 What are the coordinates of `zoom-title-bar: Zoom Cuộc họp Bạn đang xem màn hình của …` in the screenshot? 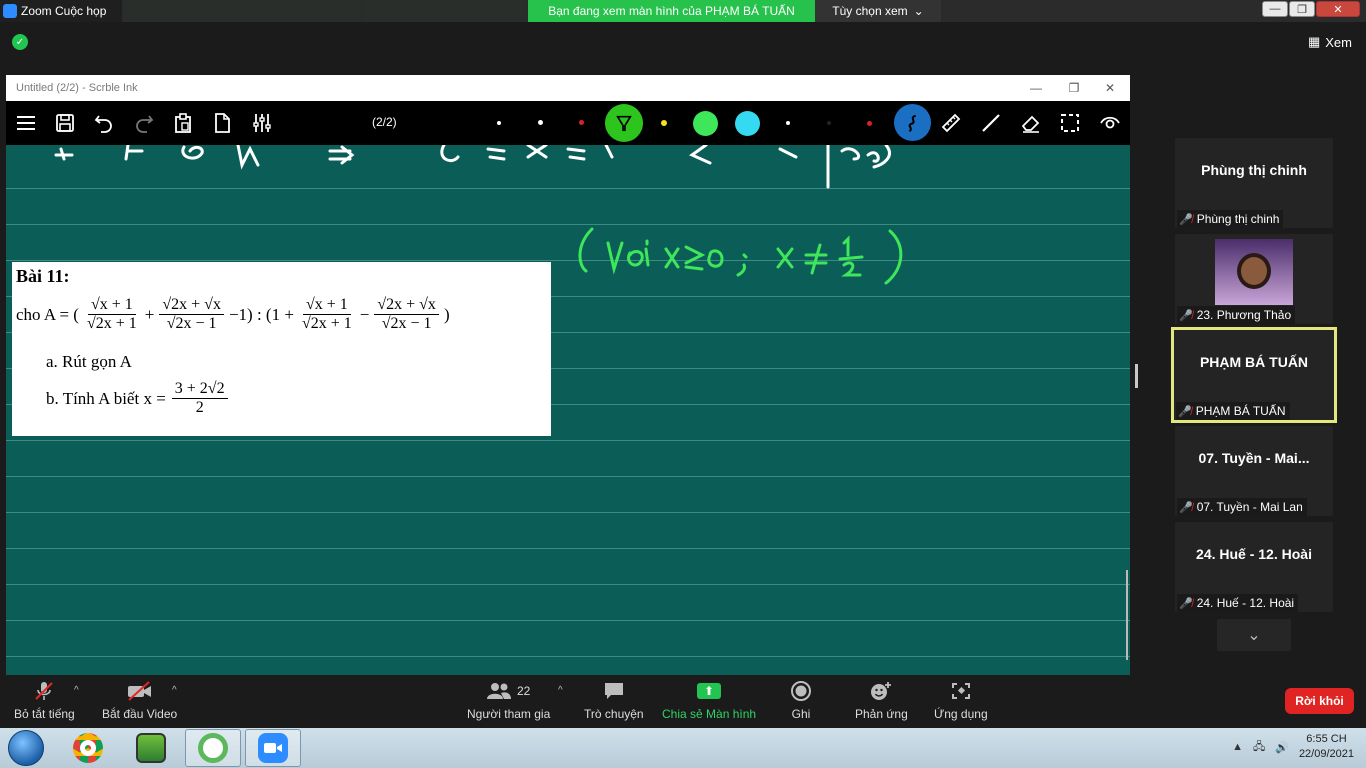 It's located at (683, 11).